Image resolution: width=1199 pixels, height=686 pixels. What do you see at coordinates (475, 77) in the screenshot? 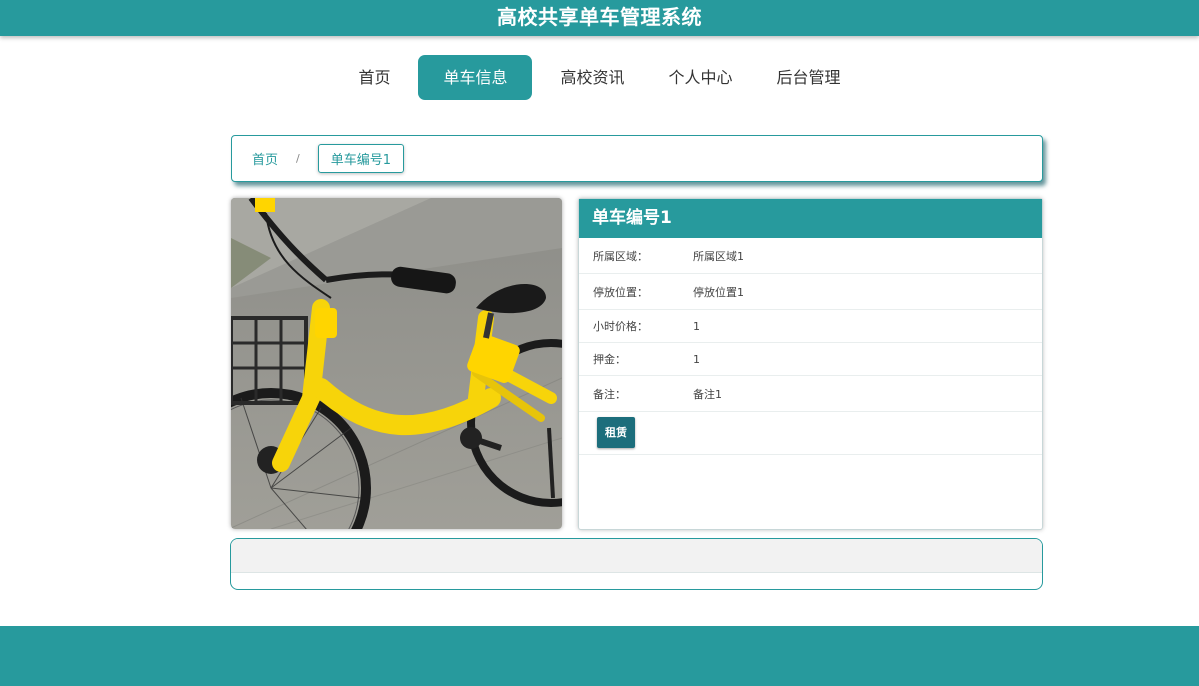
I see `nav-item-bike-info: 单车信息` at bounding box center [475, 77].